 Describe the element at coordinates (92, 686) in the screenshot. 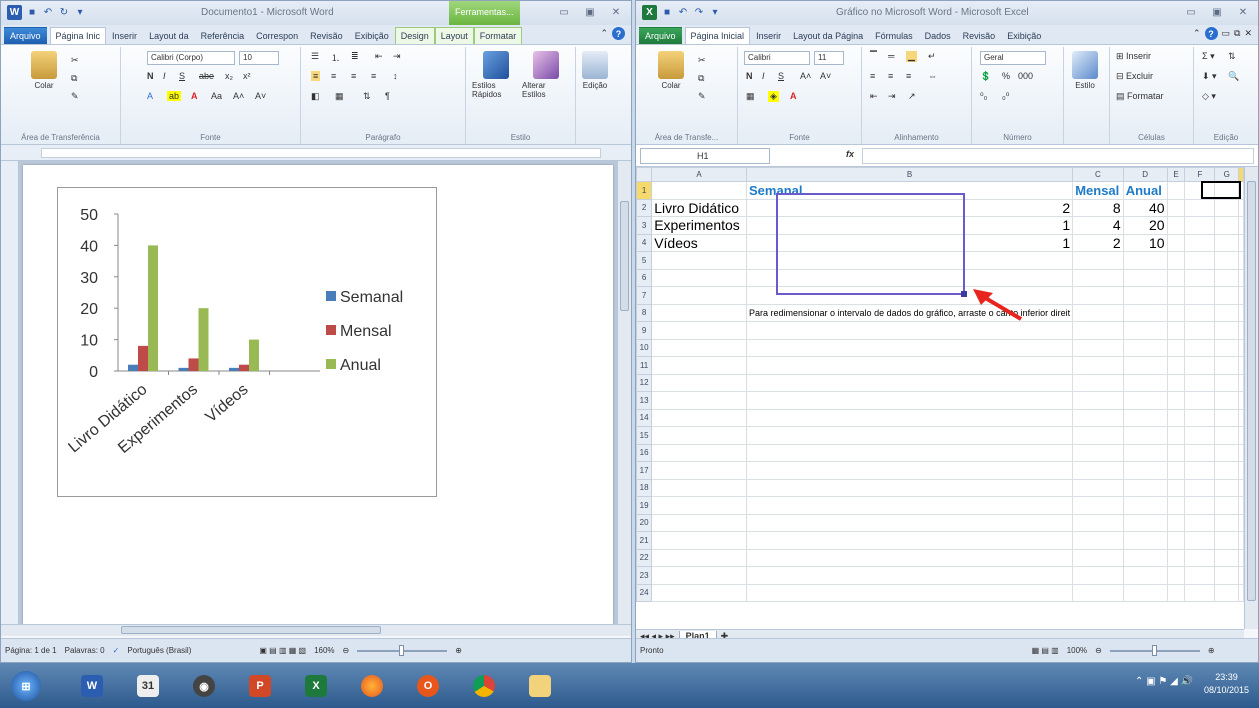

I see `taskbar-word: W` at that location.